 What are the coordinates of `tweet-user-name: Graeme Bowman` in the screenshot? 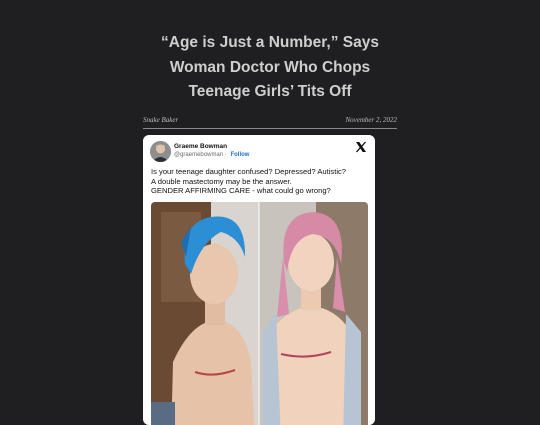 It's located at (200, 146).